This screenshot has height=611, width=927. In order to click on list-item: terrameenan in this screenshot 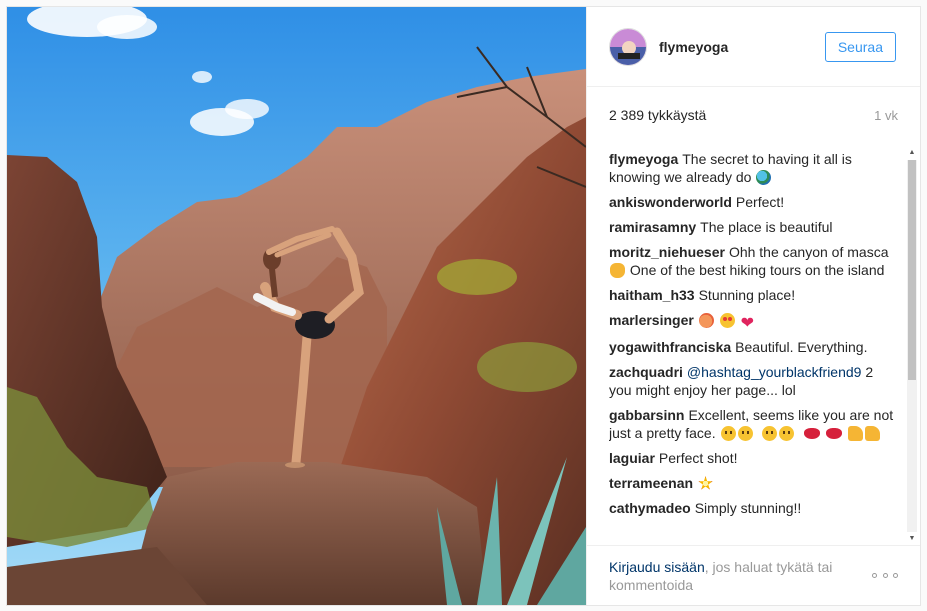, I will do `click(753, 483)`.